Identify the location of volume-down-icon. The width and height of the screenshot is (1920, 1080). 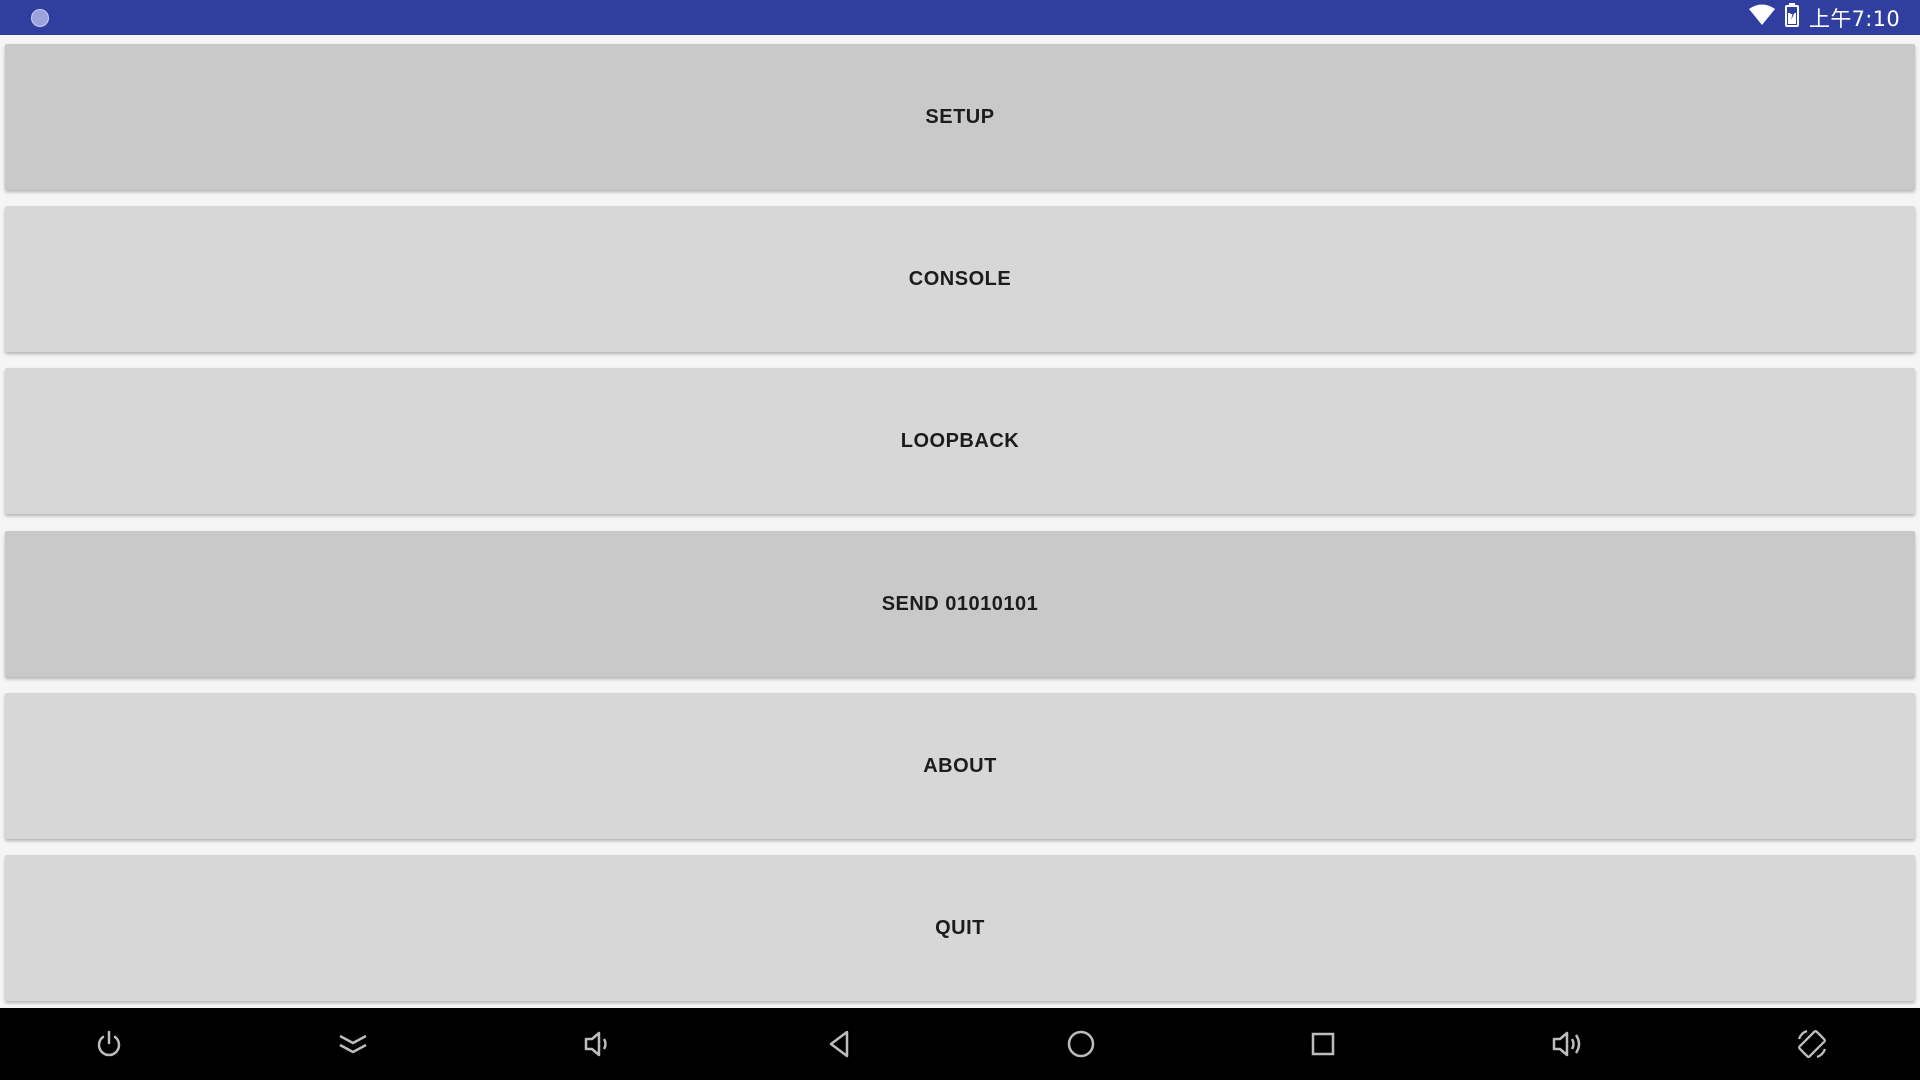
(597, 1044).